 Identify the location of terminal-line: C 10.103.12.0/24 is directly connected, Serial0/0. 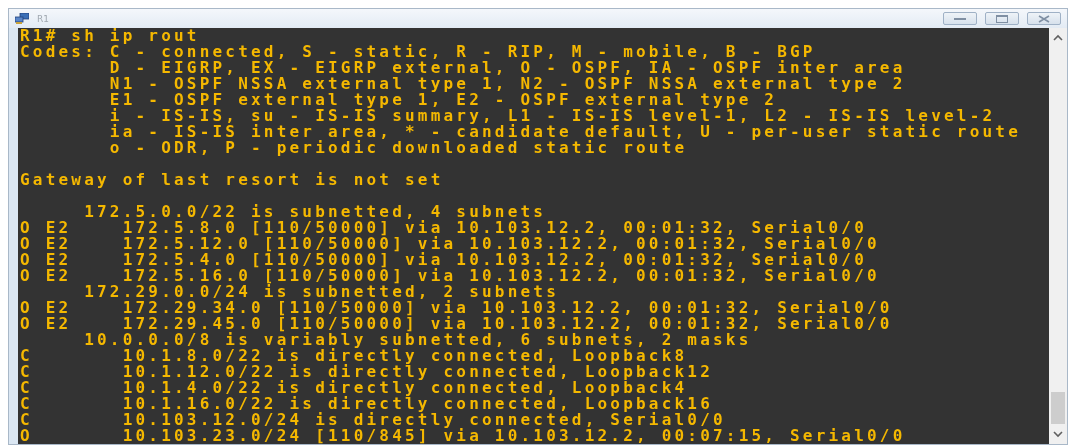
(373, 420).